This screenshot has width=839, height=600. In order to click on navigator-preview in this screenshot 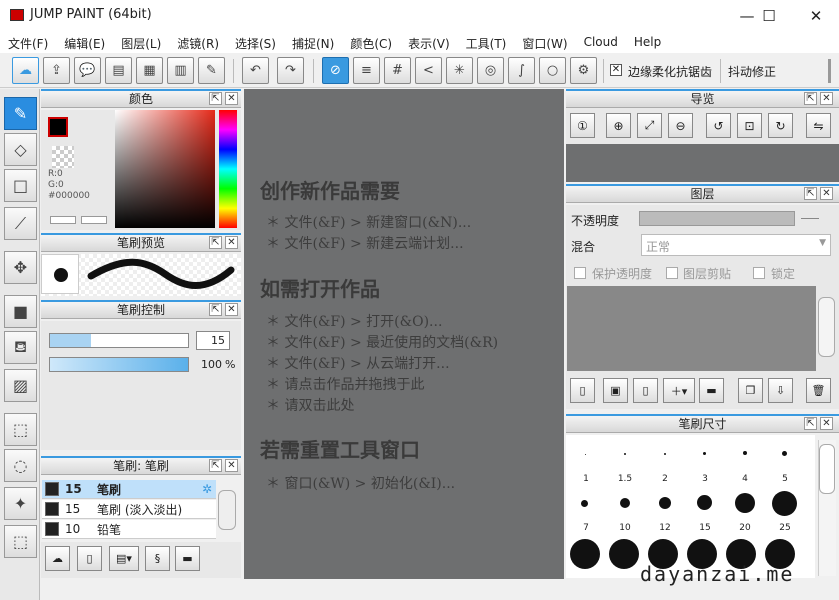, I will do `click(702, 163)`.